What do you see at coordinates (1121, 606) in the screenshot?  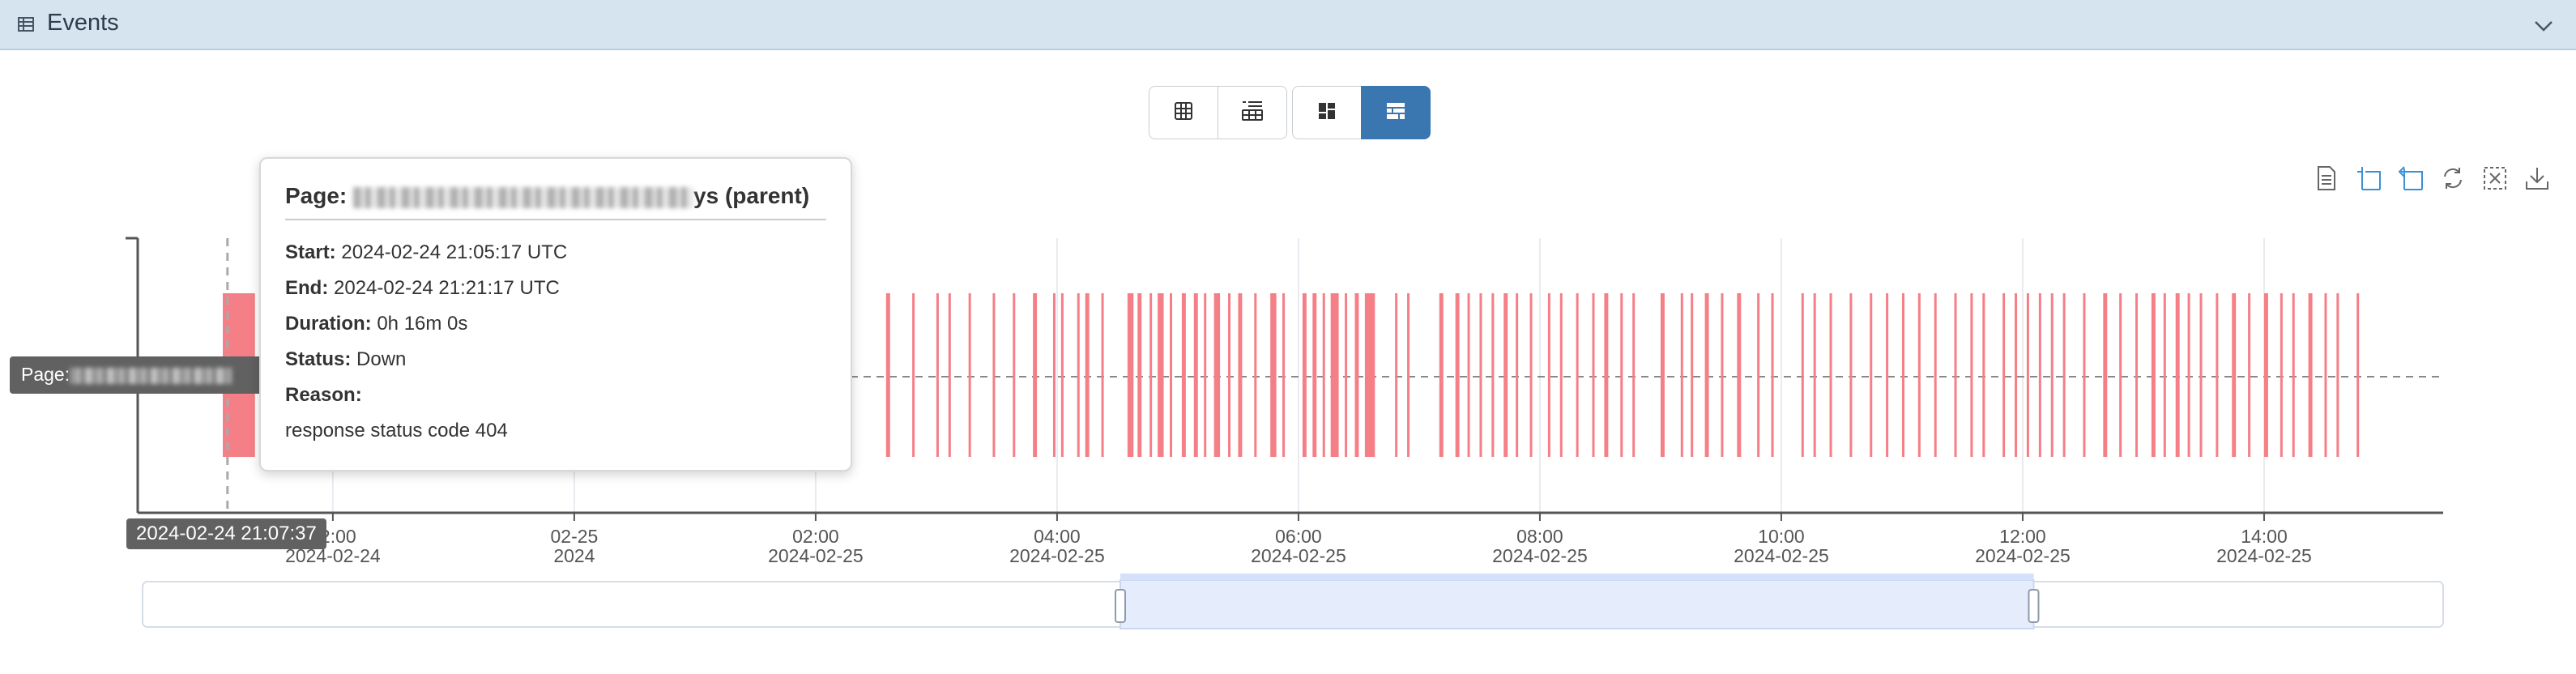 I see `zoom-handle-left` at bounding box center [1121, 606].